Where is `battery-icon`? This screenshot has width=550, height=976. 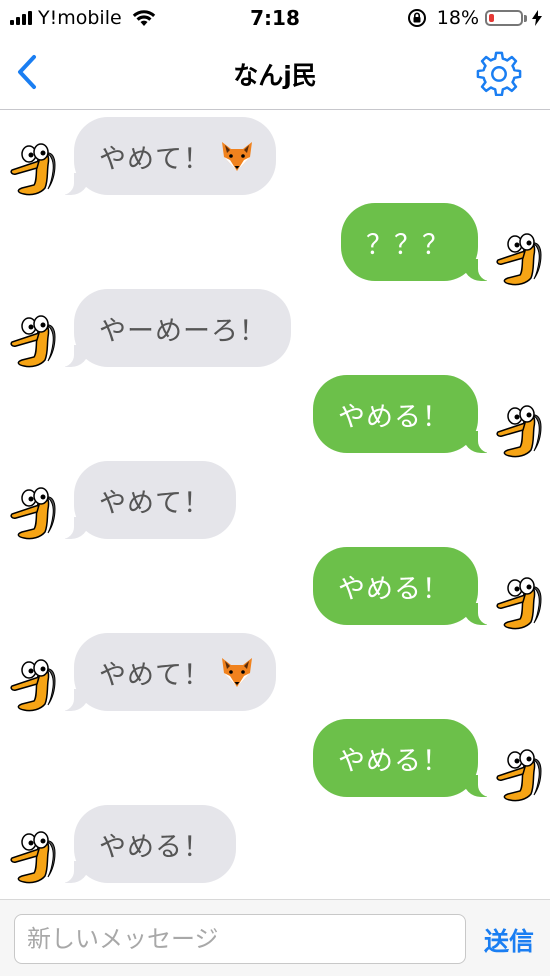
battery-icon is located at coordinates (504, 18).